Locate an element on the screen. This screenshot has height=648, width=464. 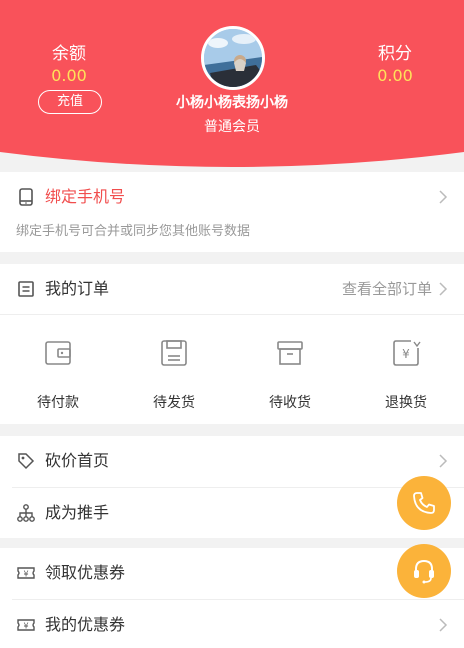
order-pending-receipt-label: 待收货 is located at coordinates (290, 403).